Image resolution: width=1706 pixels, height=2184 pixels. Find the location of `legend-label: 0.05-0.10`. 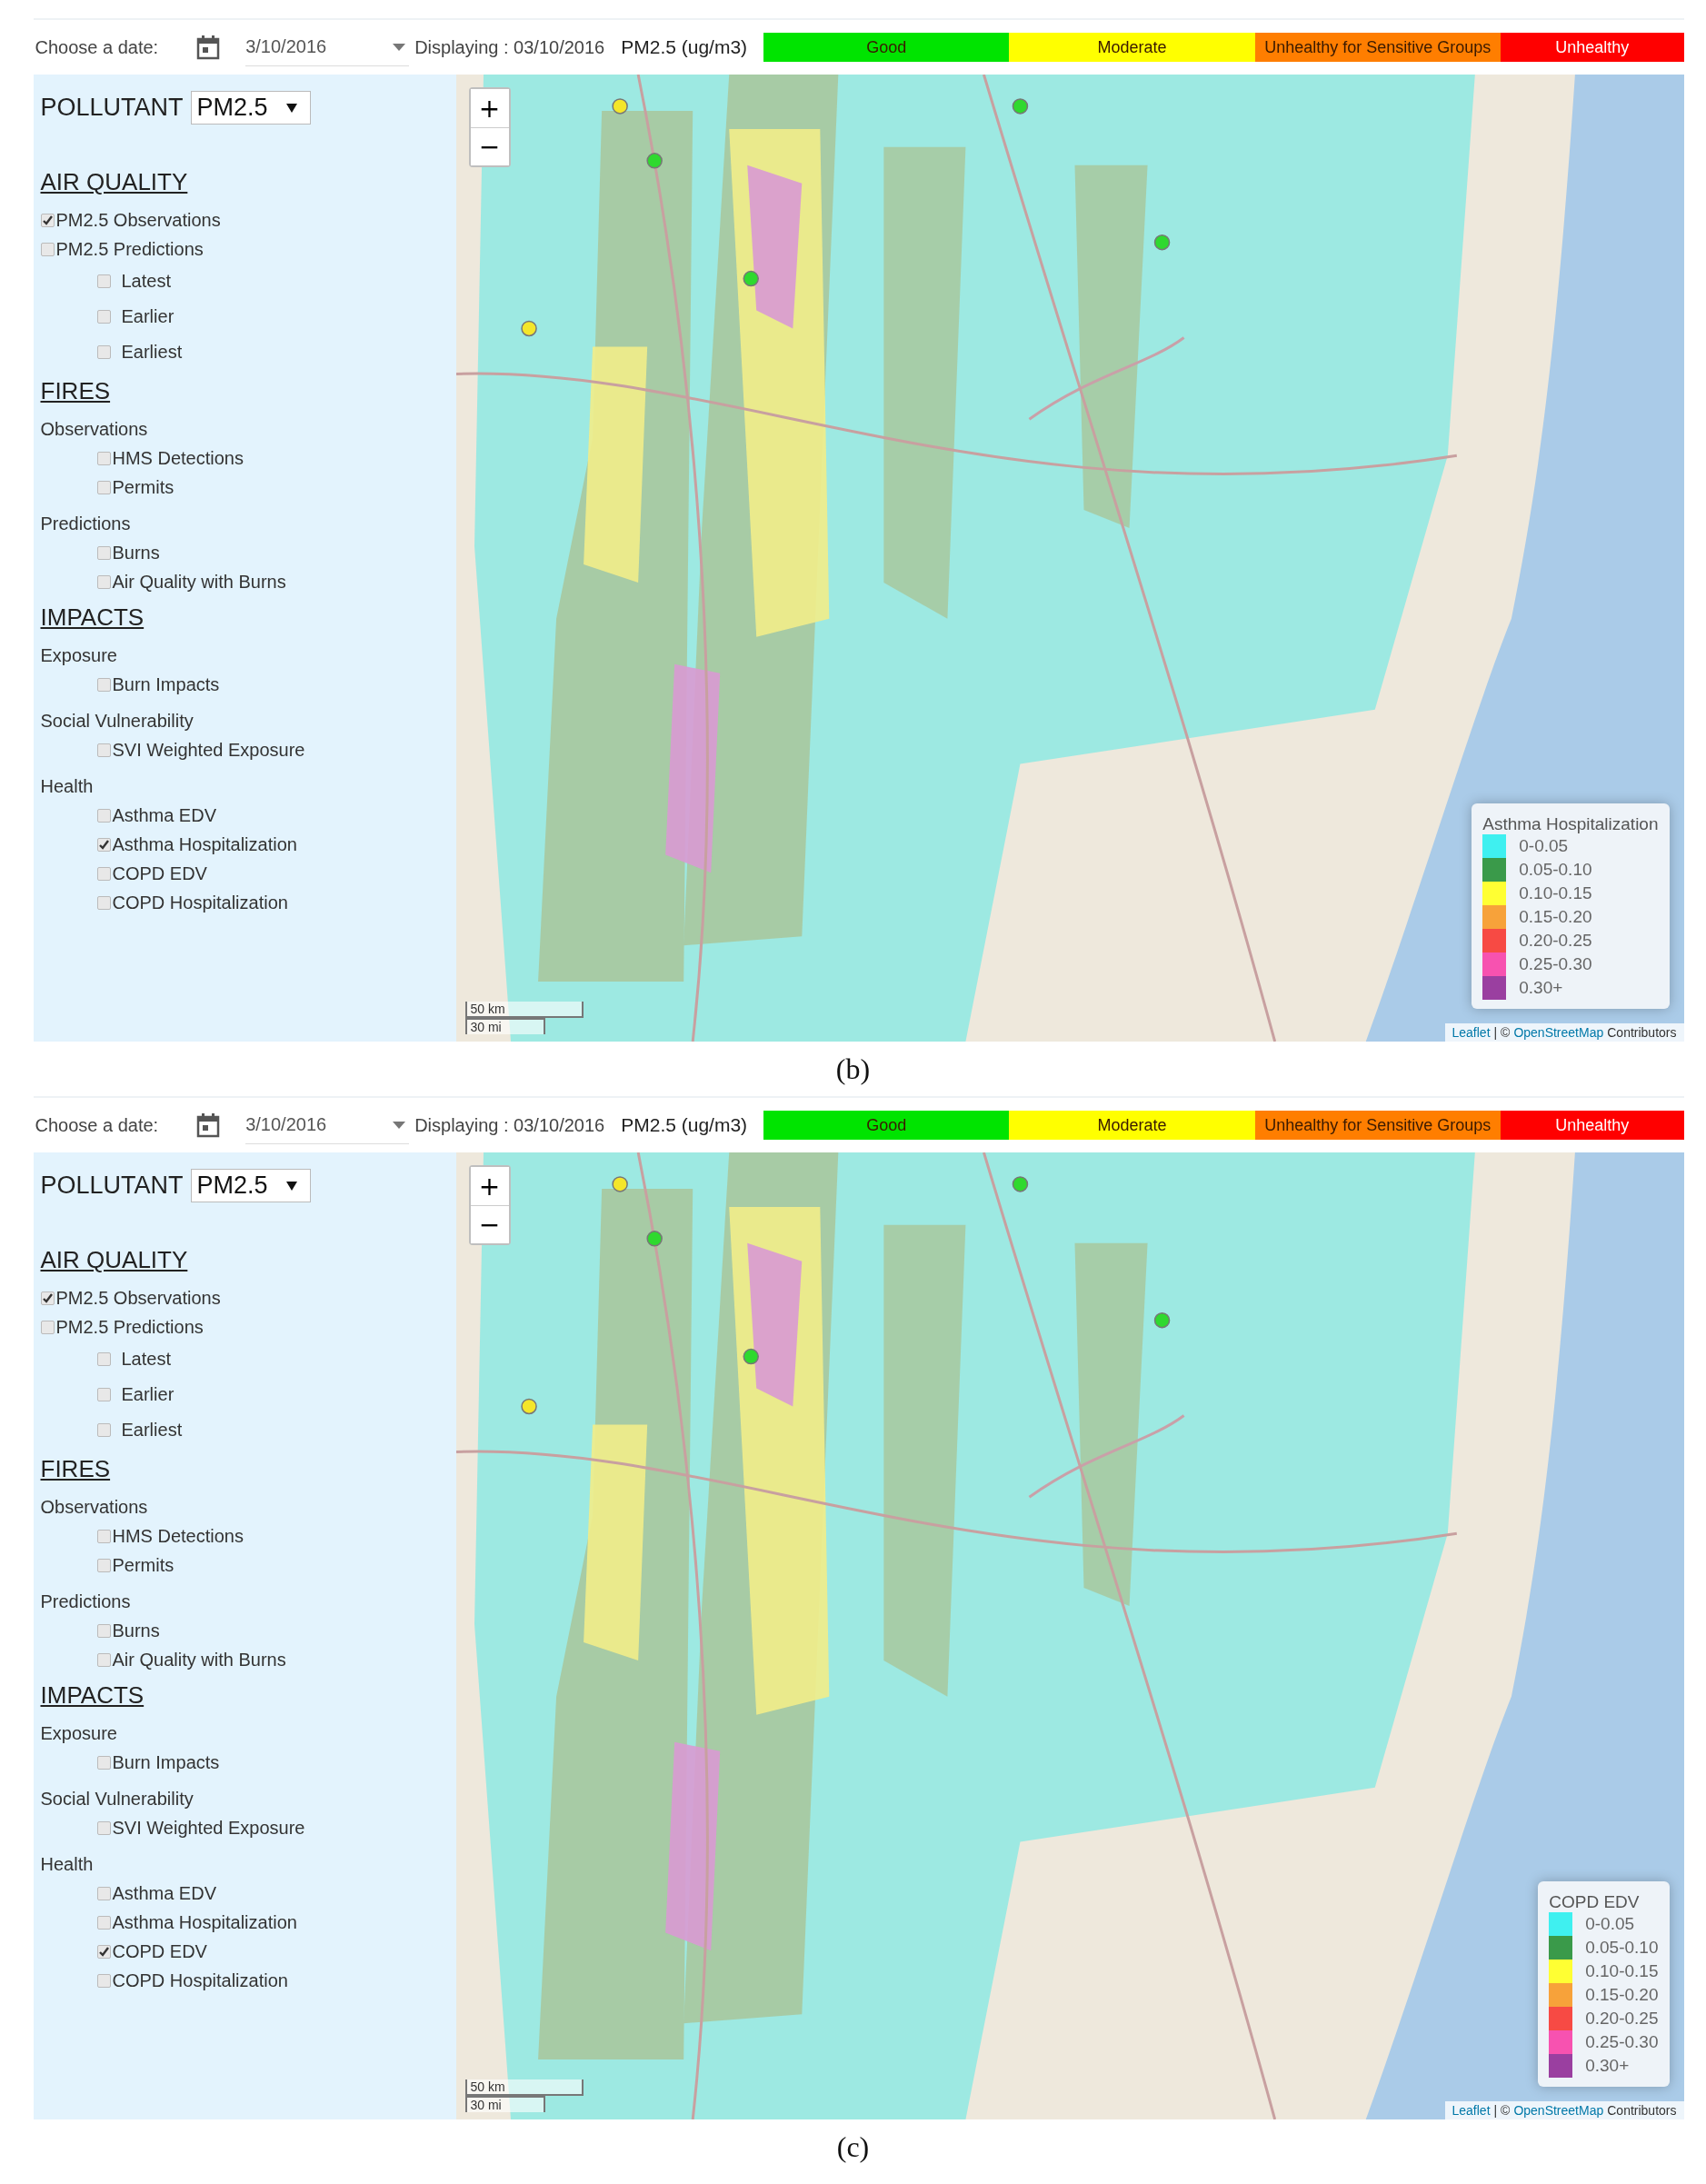

legend-label: 0.05-0.10 is located at coordinates (1622, 1948).